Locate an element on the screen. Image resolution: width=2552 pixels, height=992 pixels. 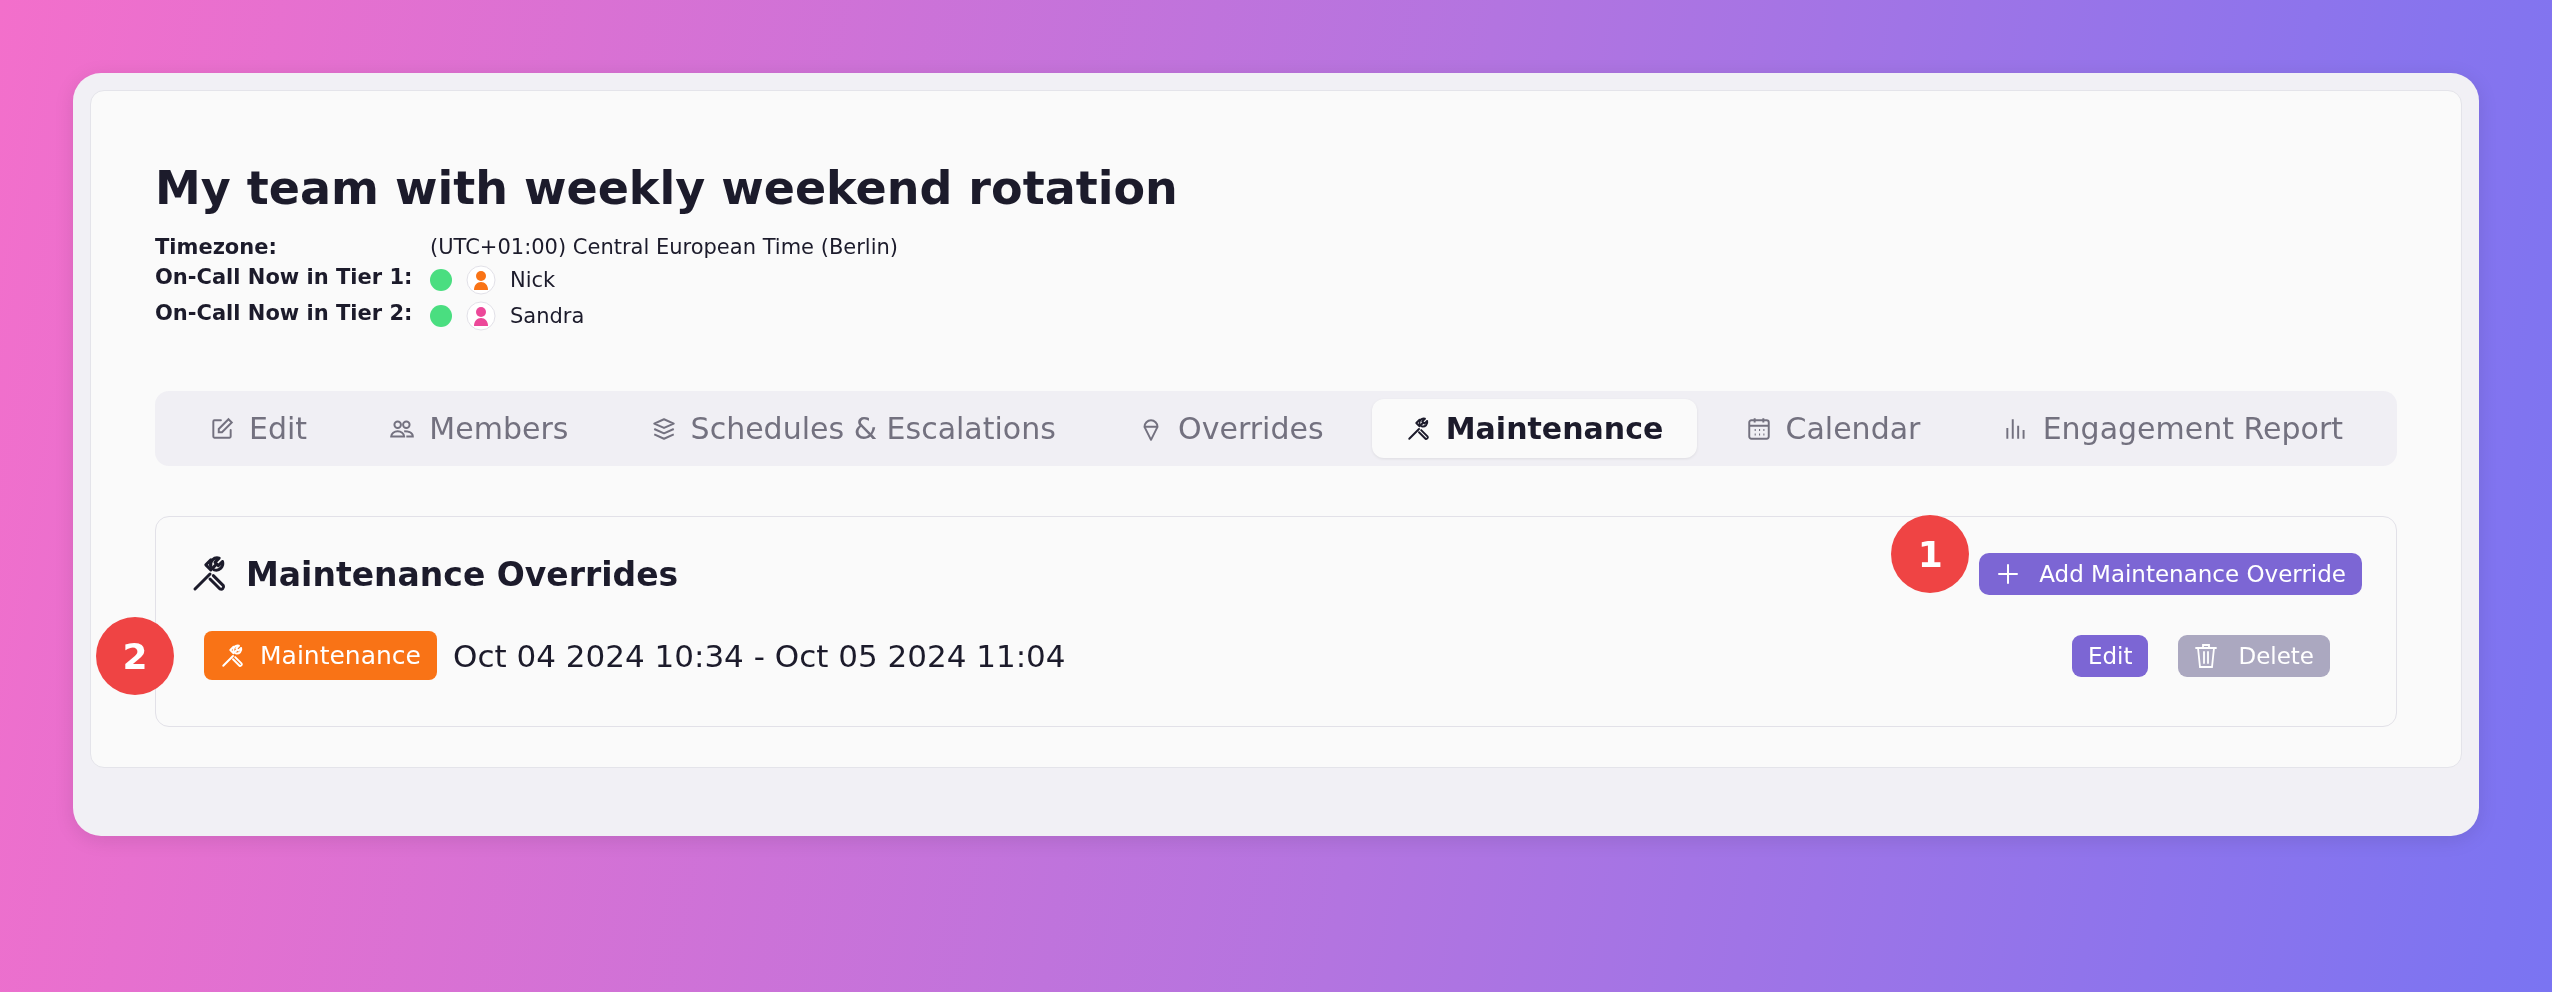
callout-number: 1 is located at coordinates (1930, 554).